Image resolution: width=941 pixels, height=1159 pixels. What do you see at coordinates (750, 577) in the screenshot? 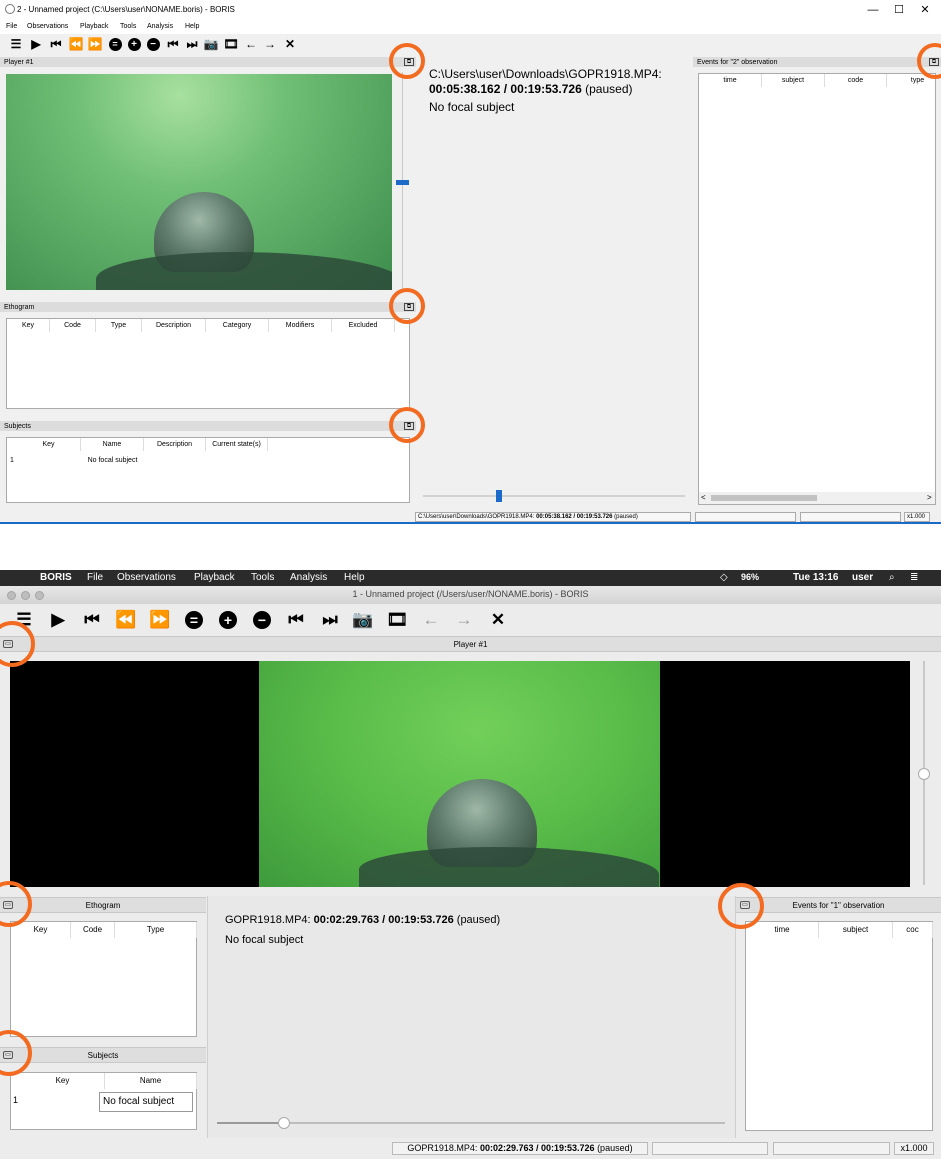
I see `battery-level: 96%` at bounding box center [750, 577].